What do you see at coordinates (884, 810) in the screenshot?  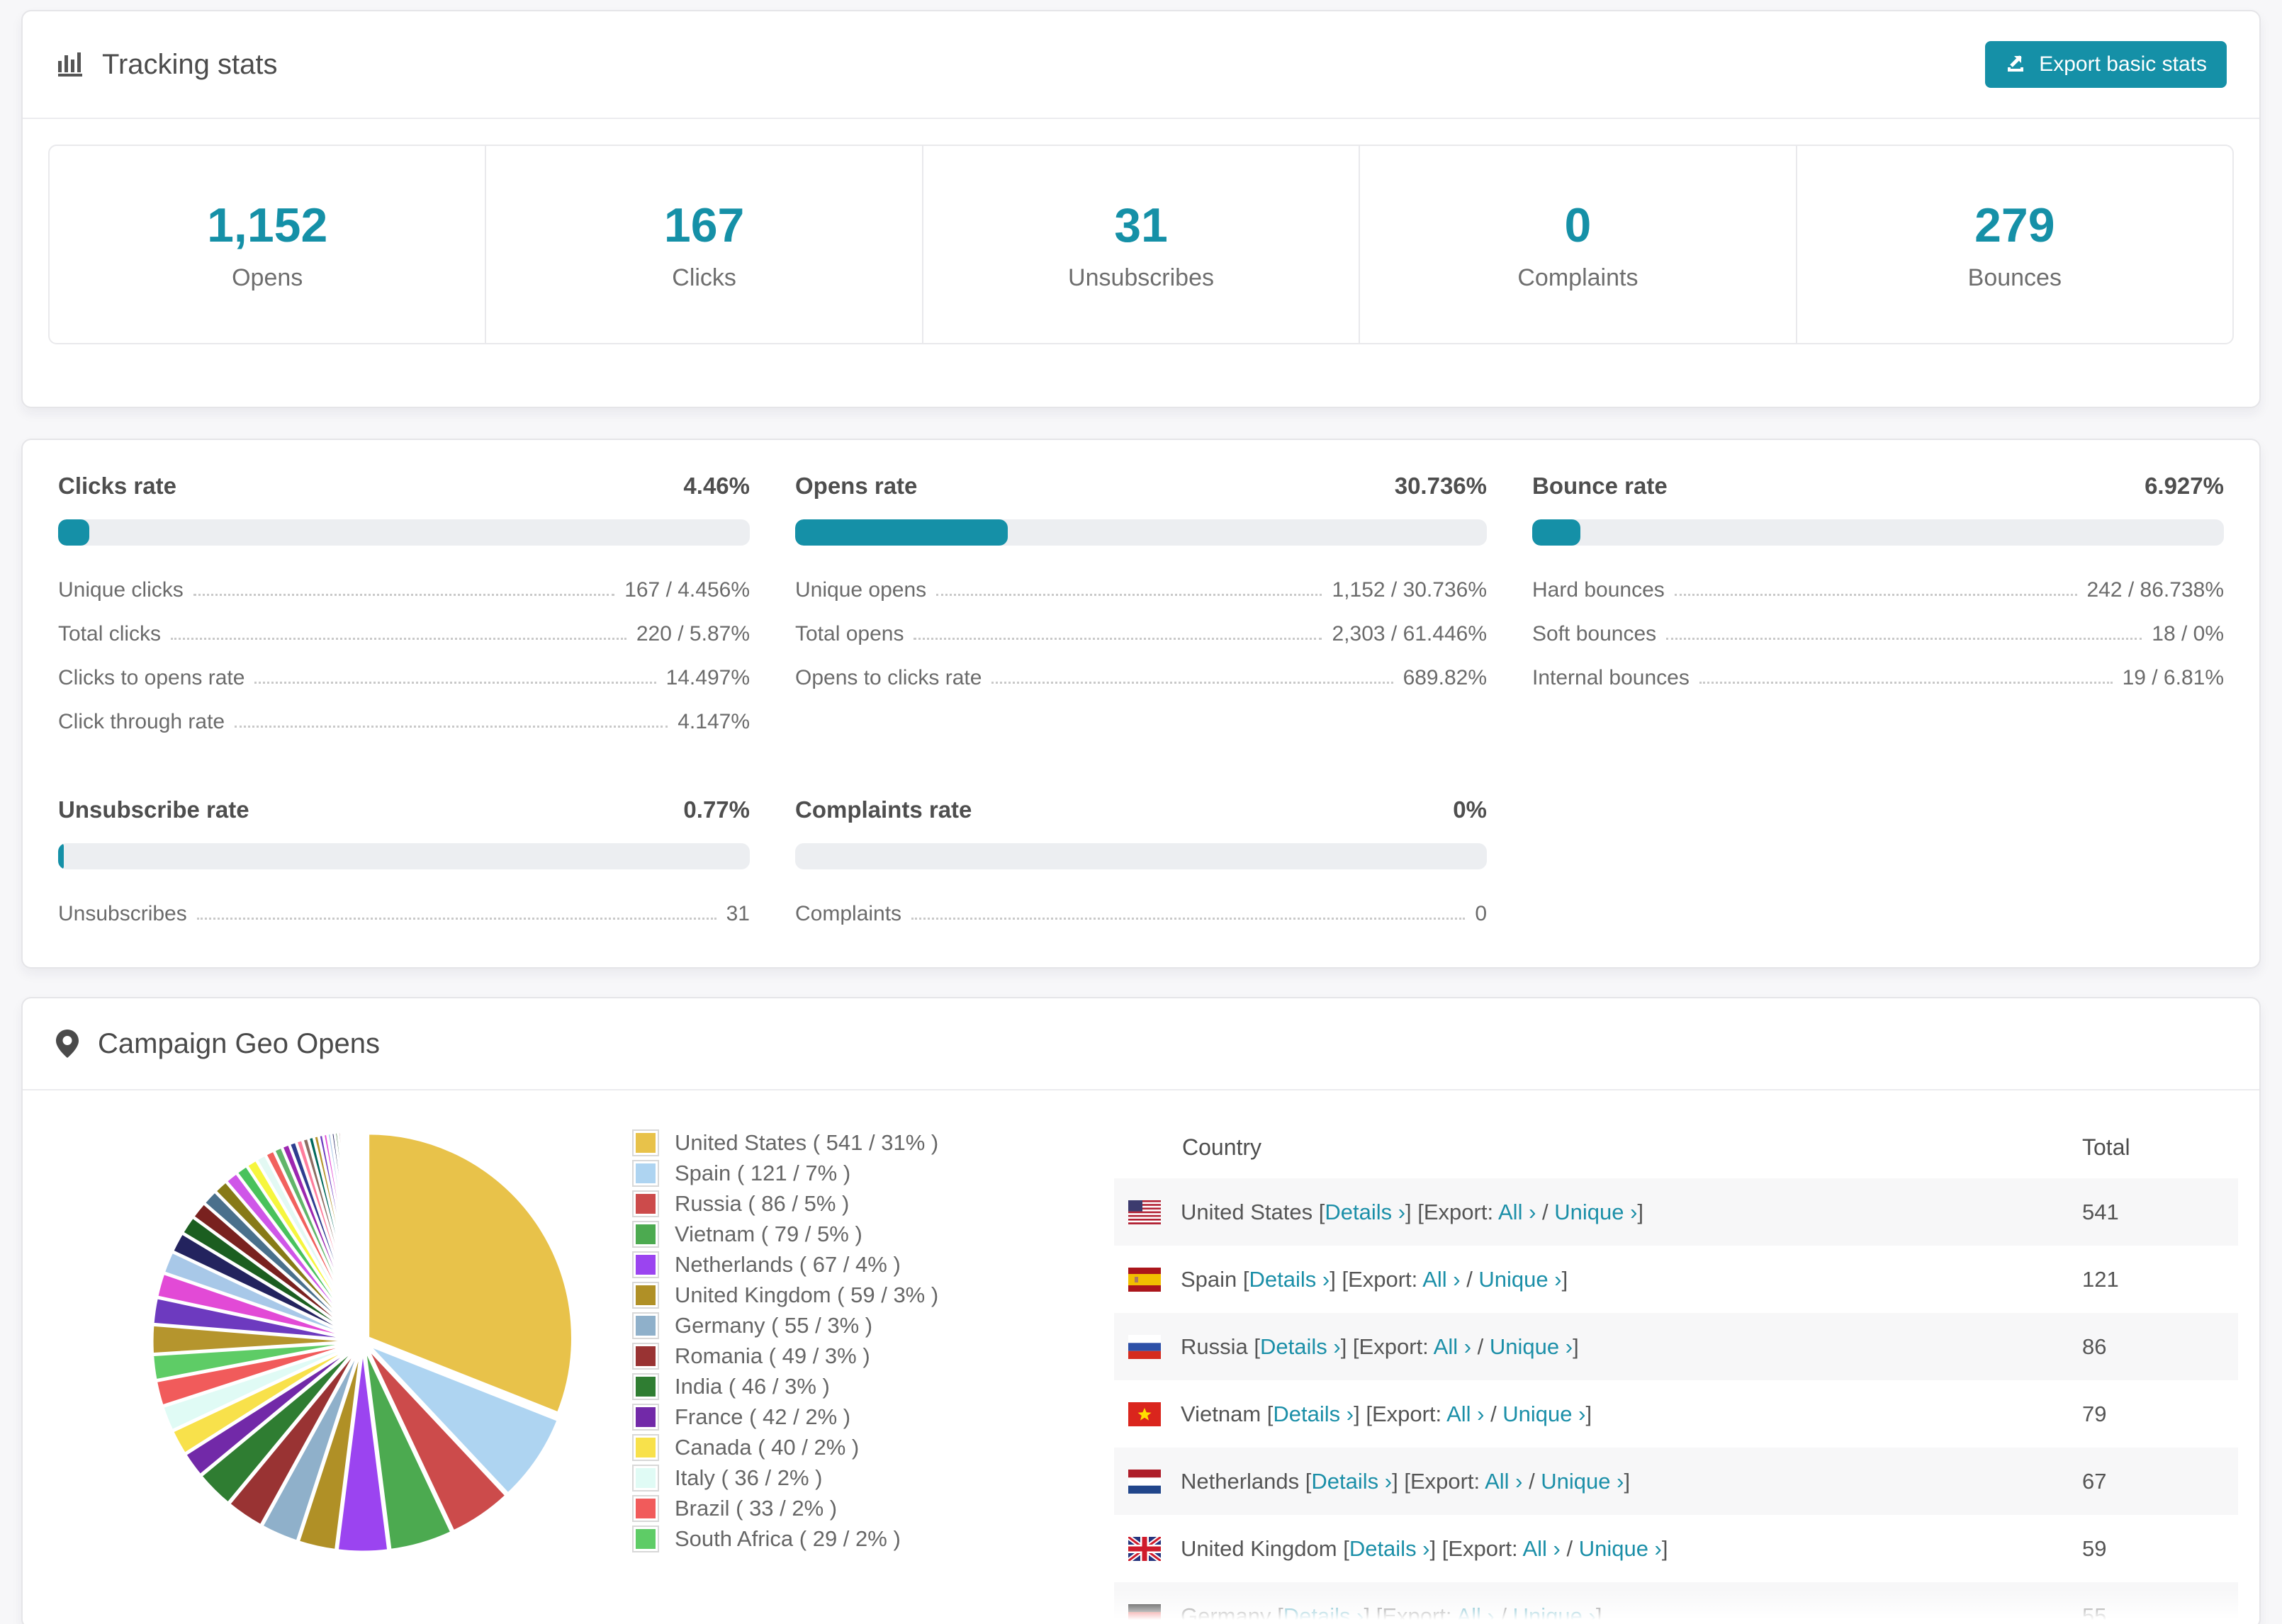 I see `rate-title: Complaints rate` at bounding box center [884, 810].